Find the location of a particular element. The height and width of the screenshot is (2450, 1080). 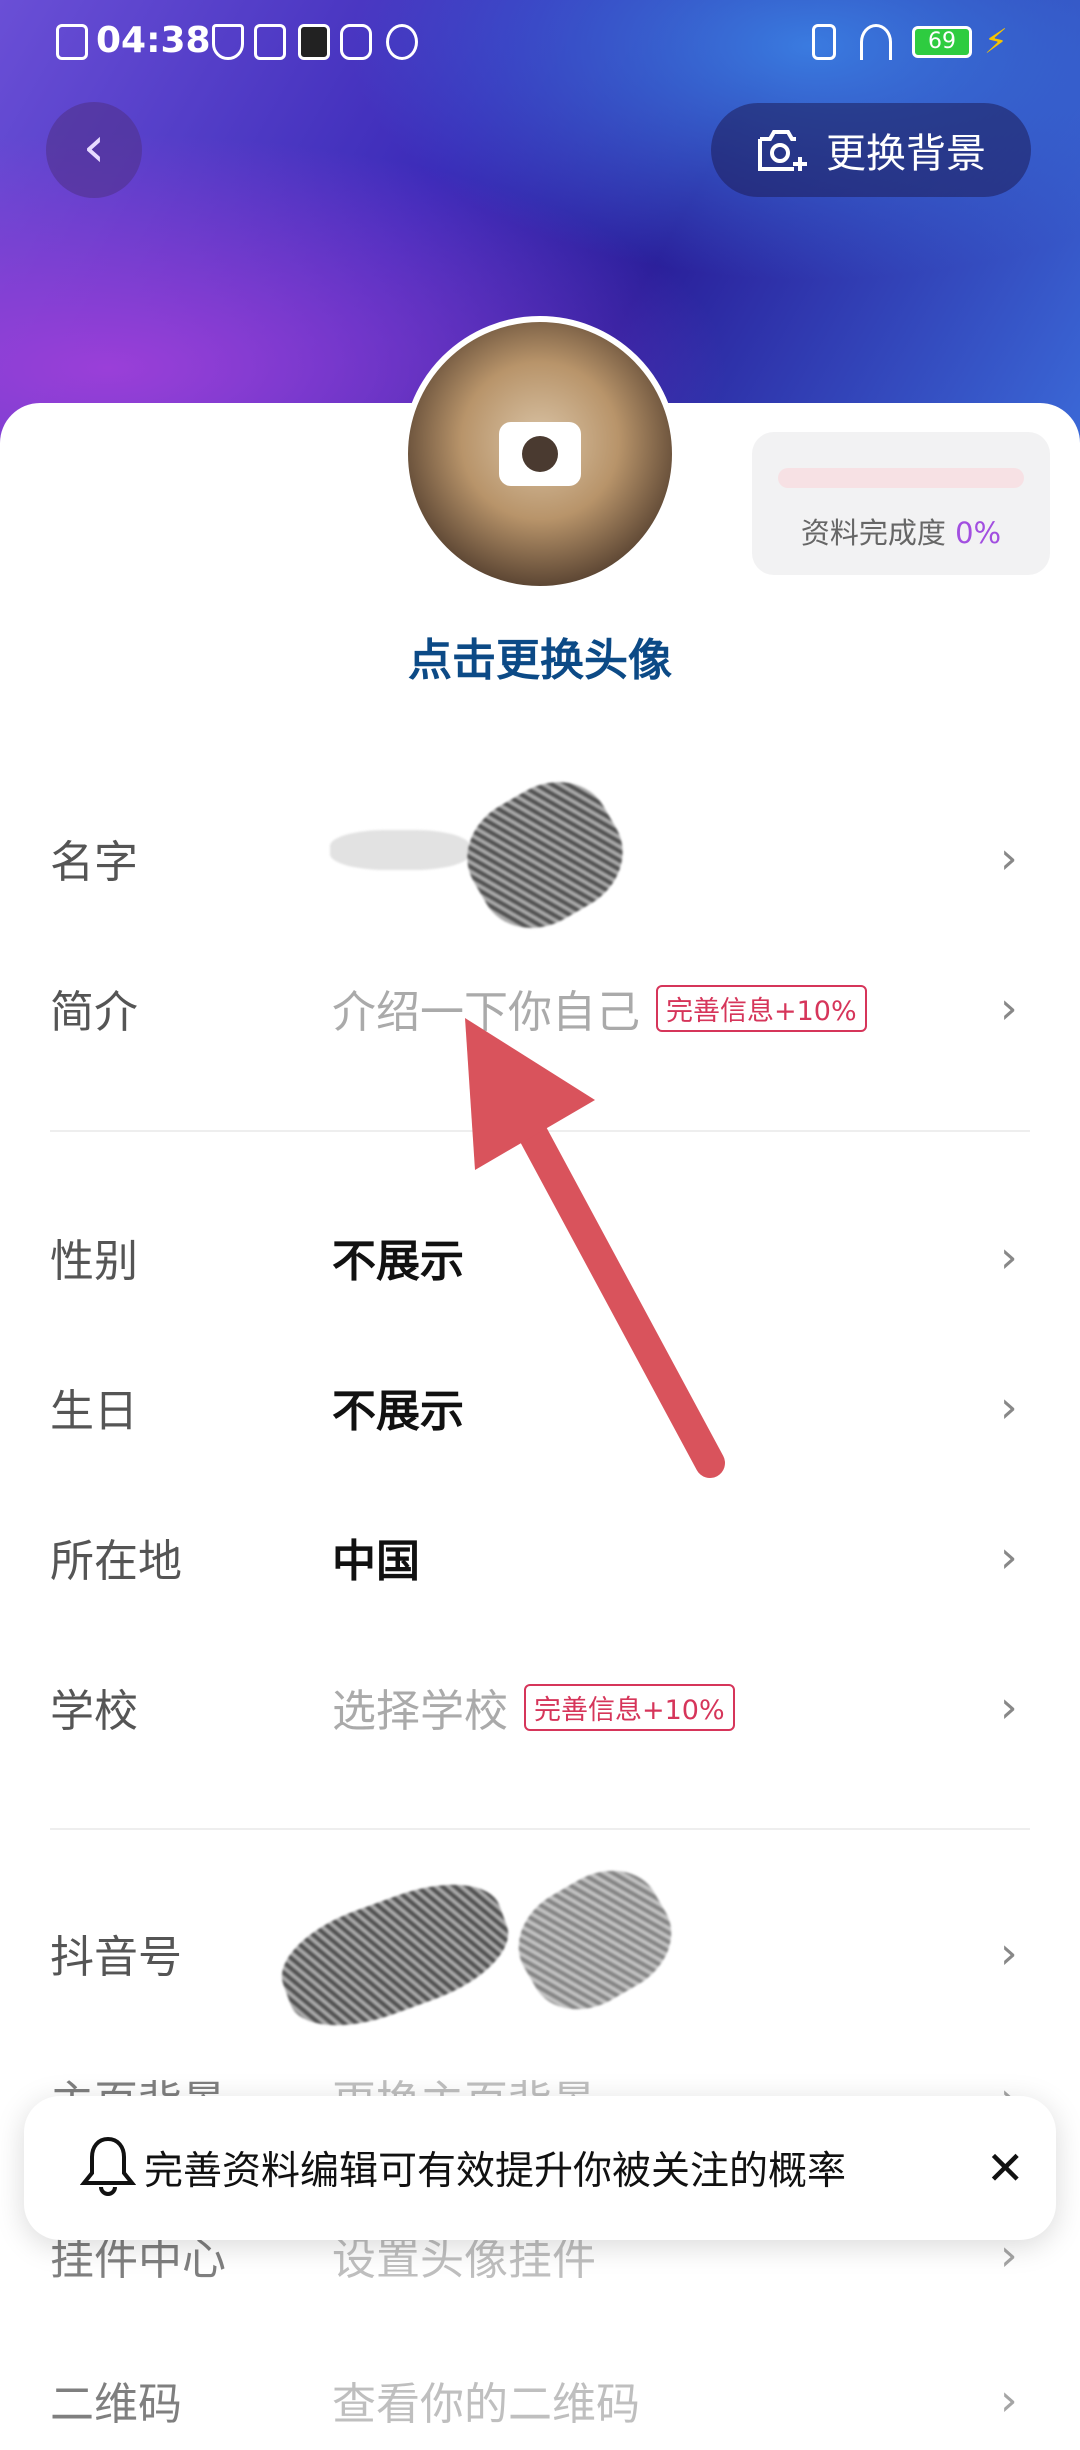

annotation-arrow is located at coordinates (595, 1248).